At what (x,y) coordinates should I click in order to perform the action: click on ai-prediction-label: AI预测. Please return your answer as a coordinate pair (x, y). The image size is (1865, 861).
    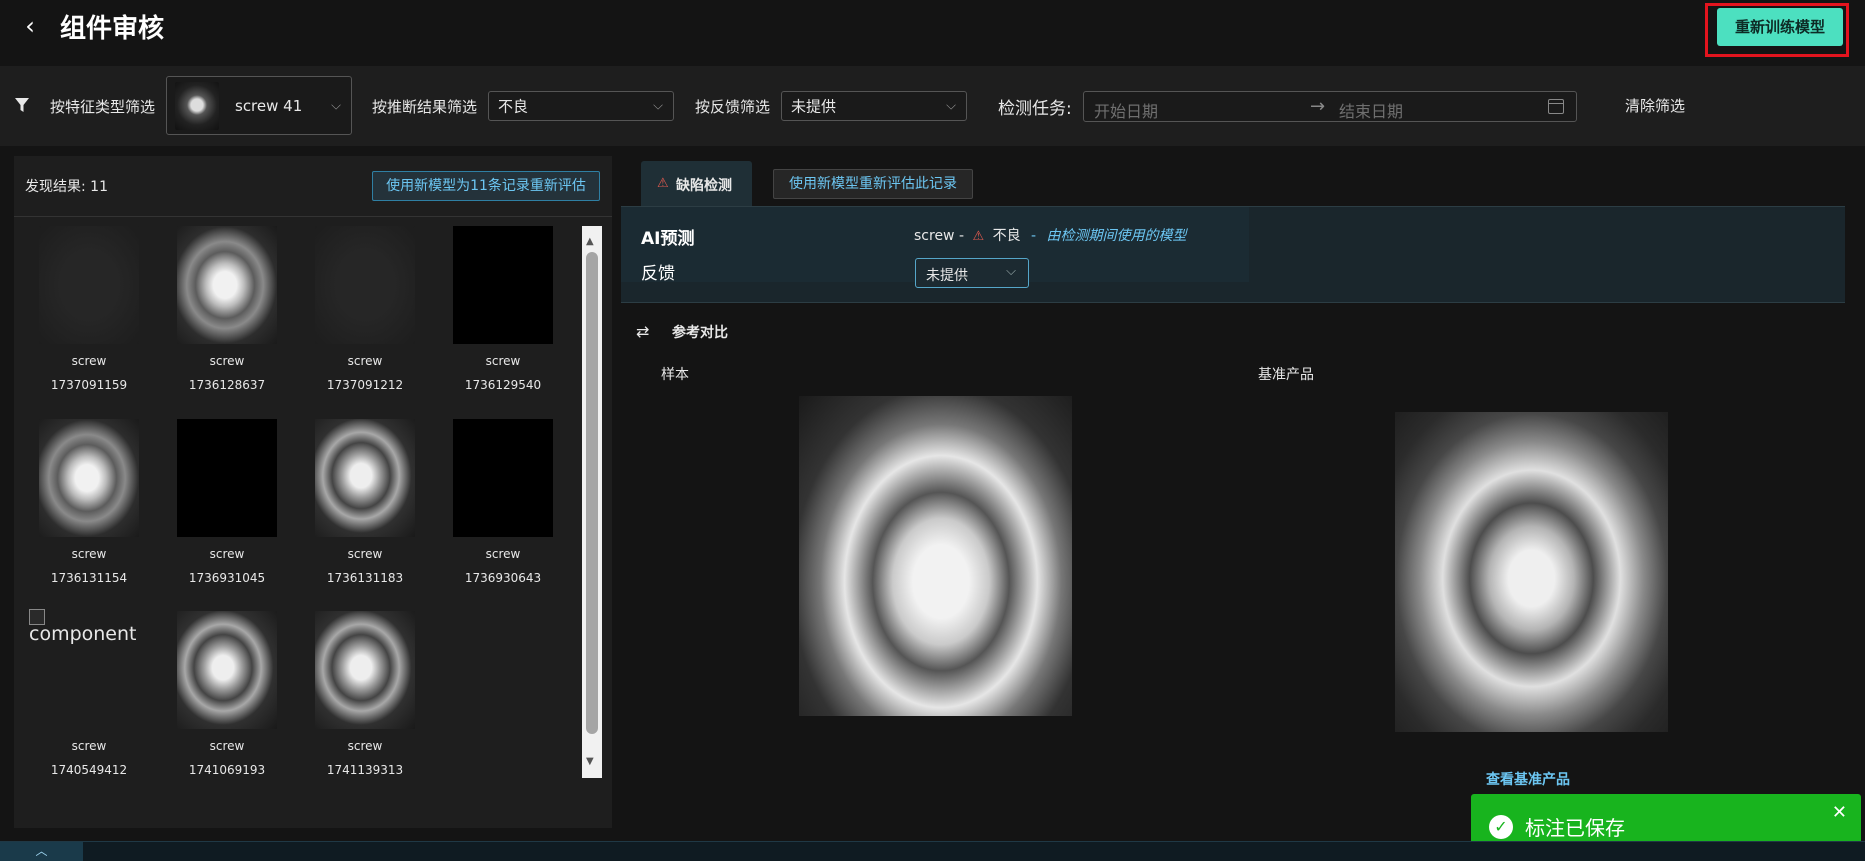
    Looking at the image, I should click on (668, 239).